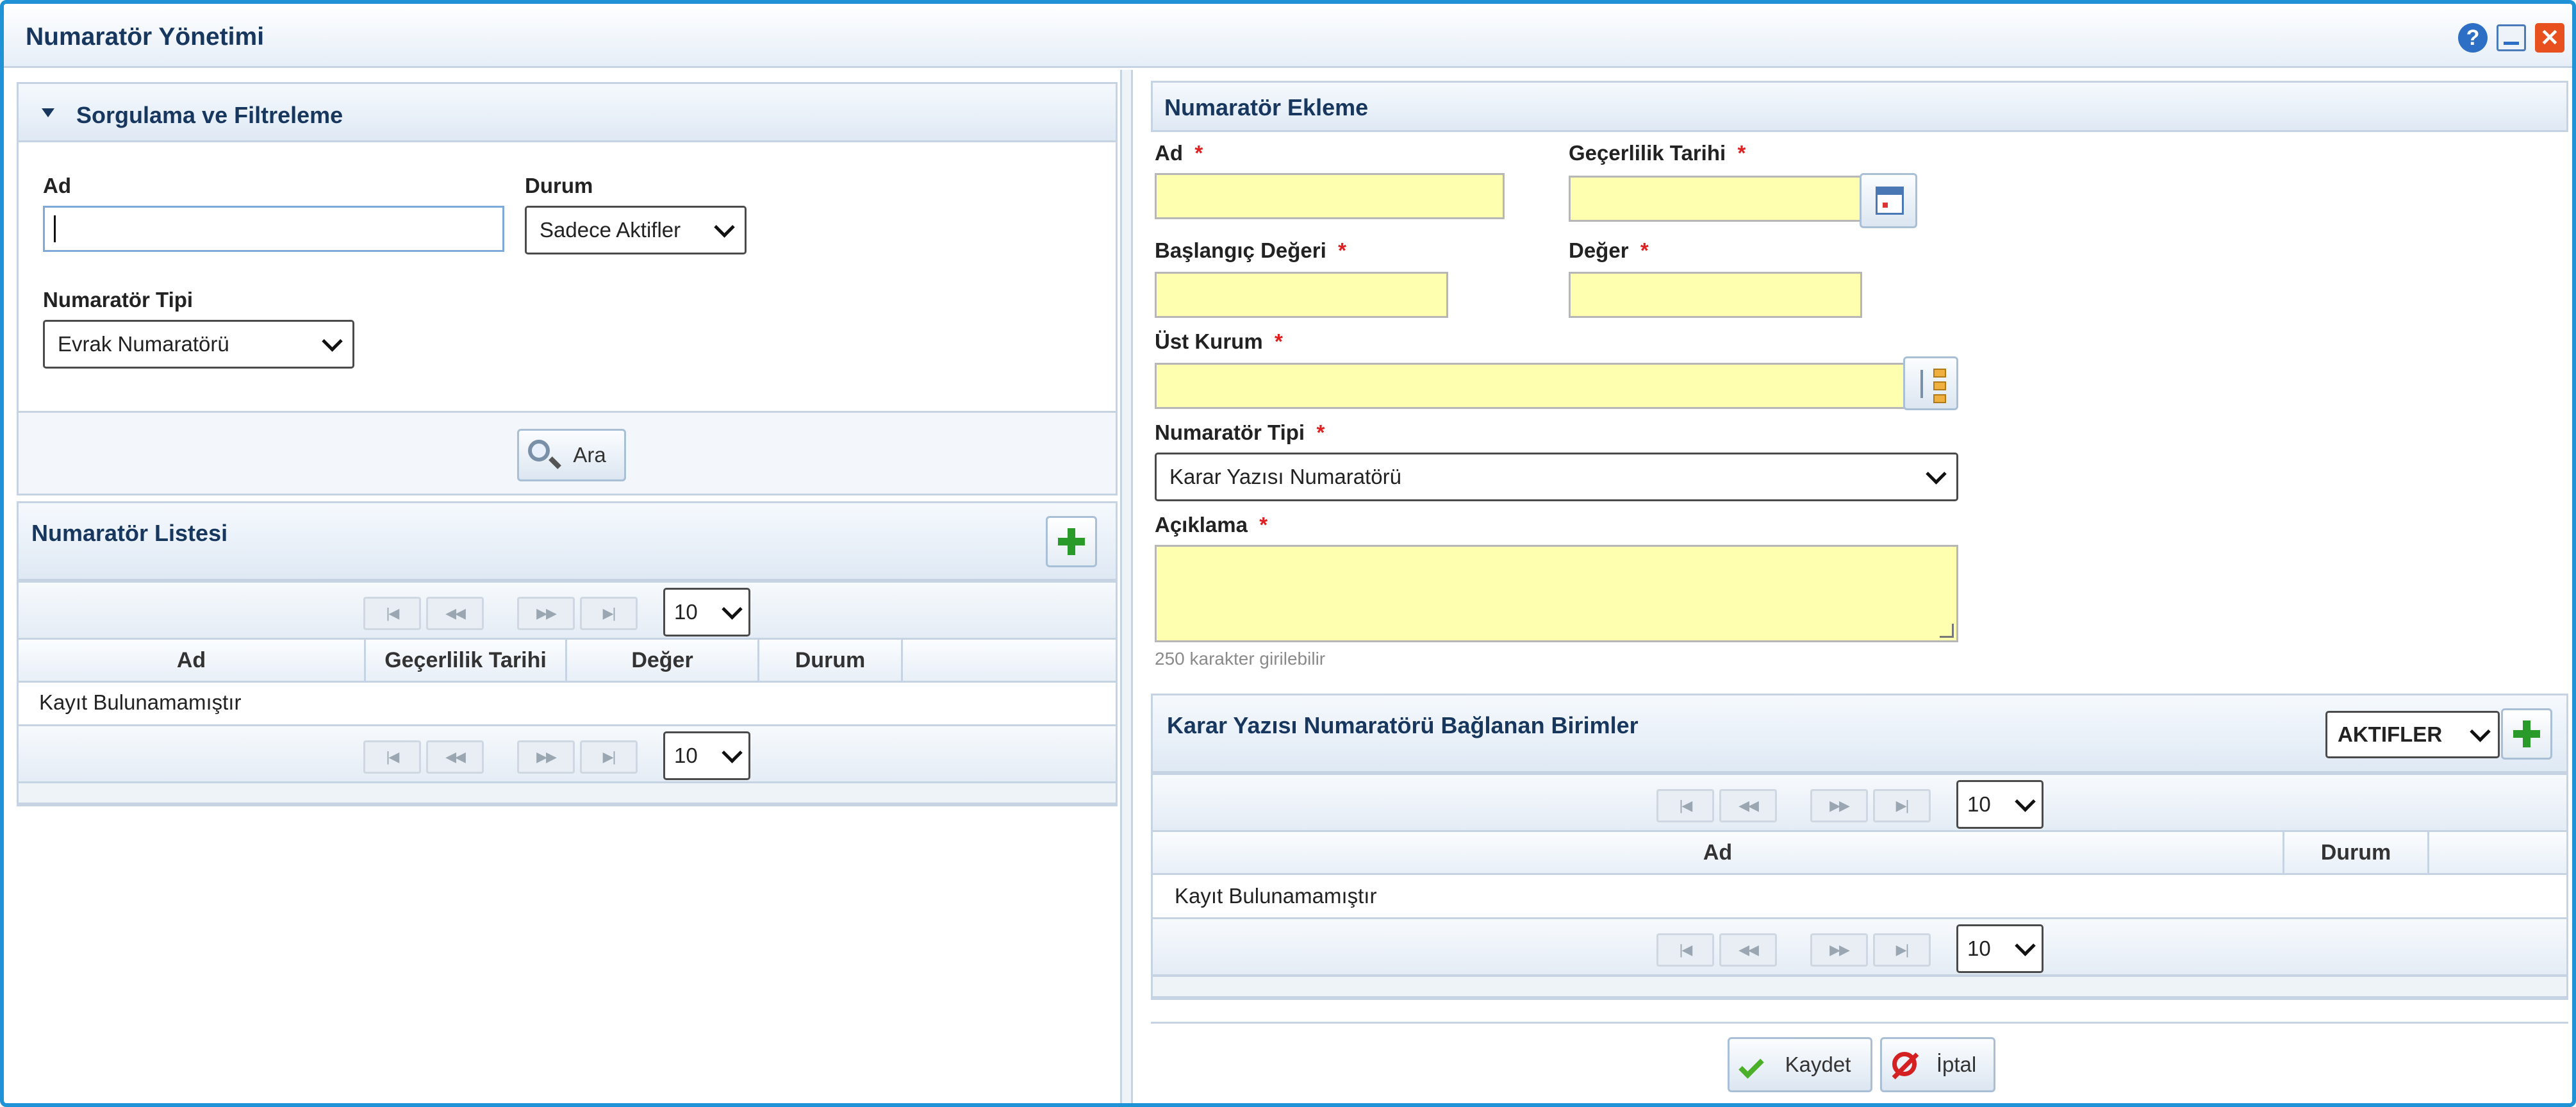  I want to click on action-divider, so click(1859, 1023).